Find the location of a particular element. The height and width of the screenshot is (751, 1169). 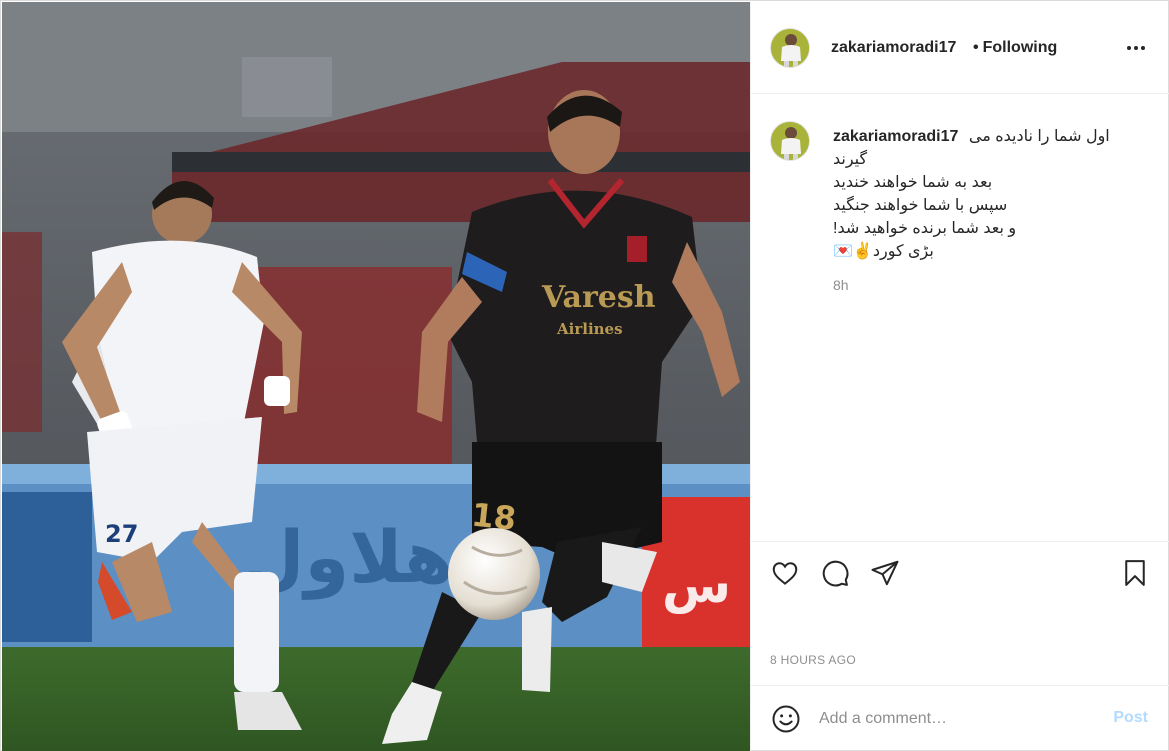

heart-icon is located at coordinates (785, 573).